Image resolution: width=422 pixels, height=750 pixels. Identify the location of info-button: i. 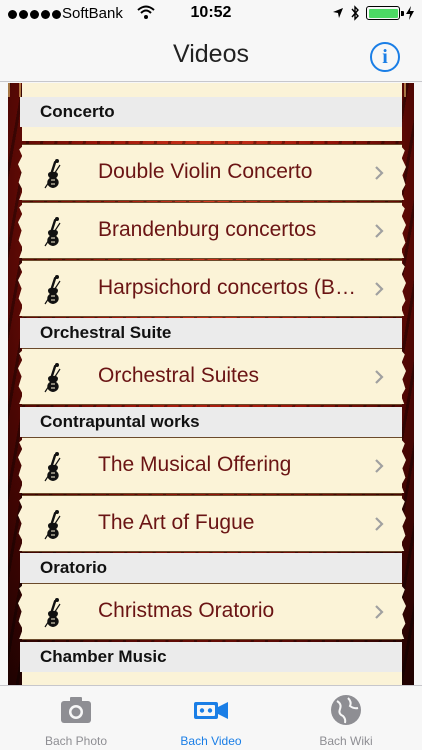
(385, 57).